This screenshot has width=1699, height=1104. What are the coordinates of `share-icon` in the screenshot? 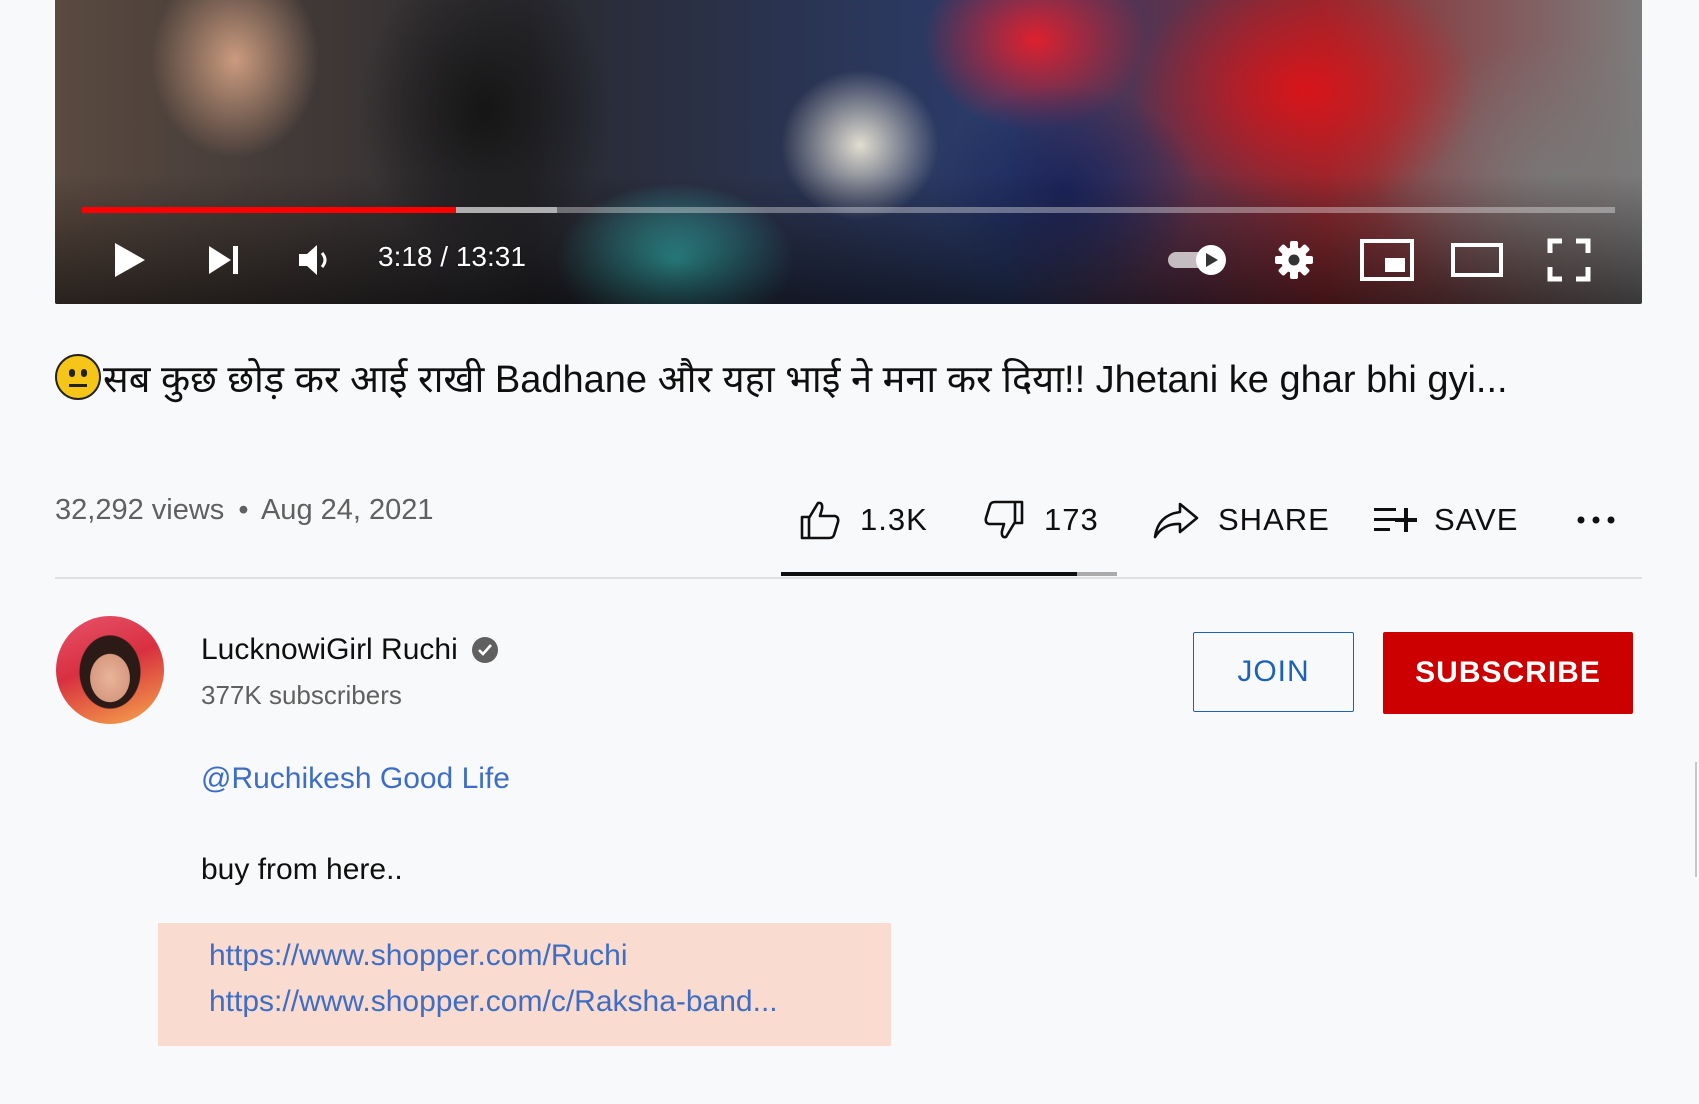 It's located at (1176, 520).